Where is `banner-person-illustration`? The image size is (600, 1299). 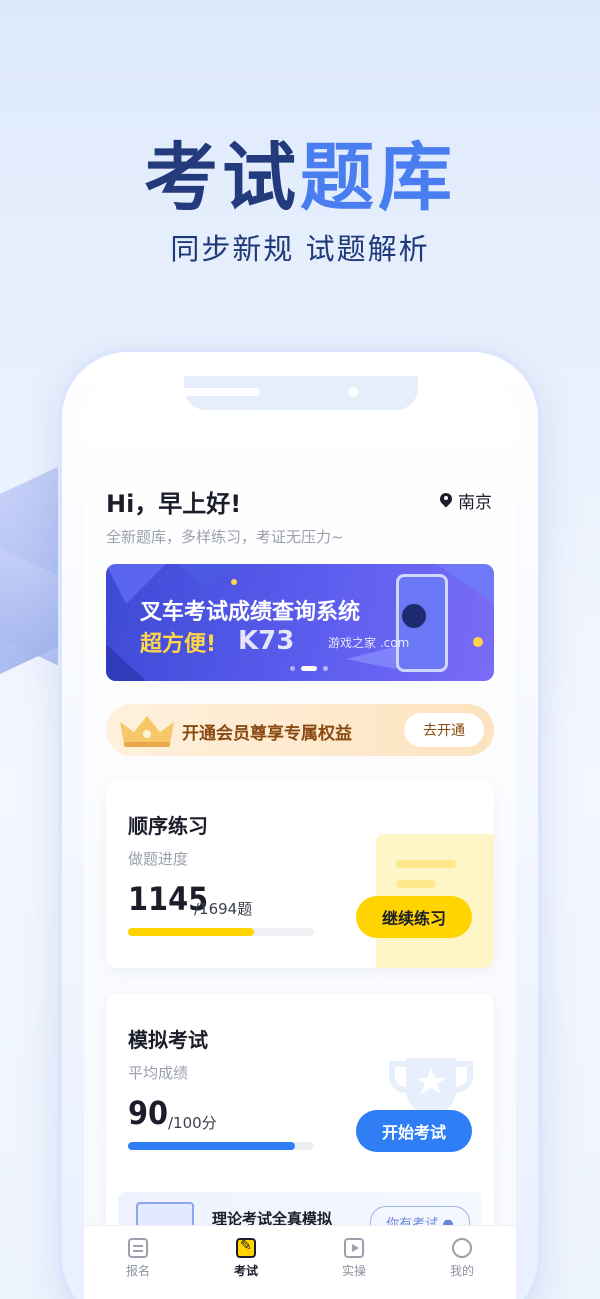
banner-person-illustration is located at coordinates (414, 616).